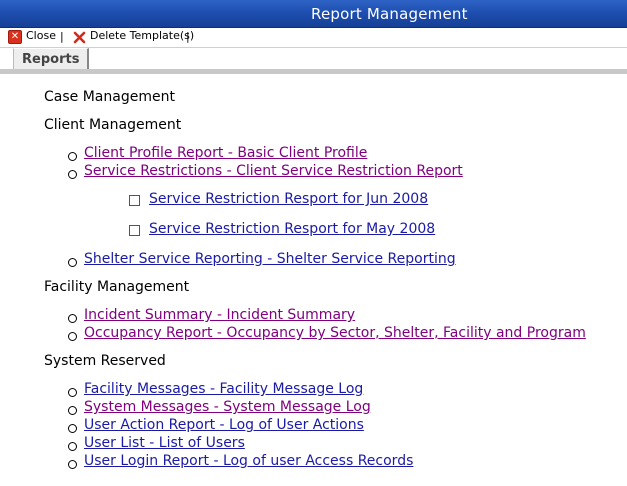  I want to click on delete-templates-button: Delete Template(s), so click(134, 36).